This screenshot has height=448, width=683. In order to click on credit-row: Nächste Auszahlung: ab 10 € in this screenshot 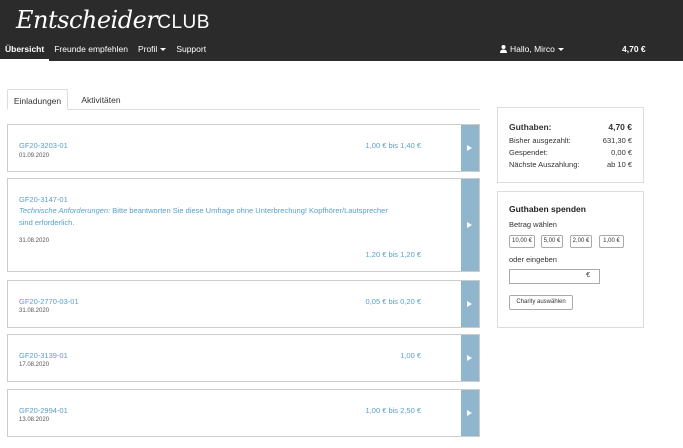, I will do `click(570, 164)`.